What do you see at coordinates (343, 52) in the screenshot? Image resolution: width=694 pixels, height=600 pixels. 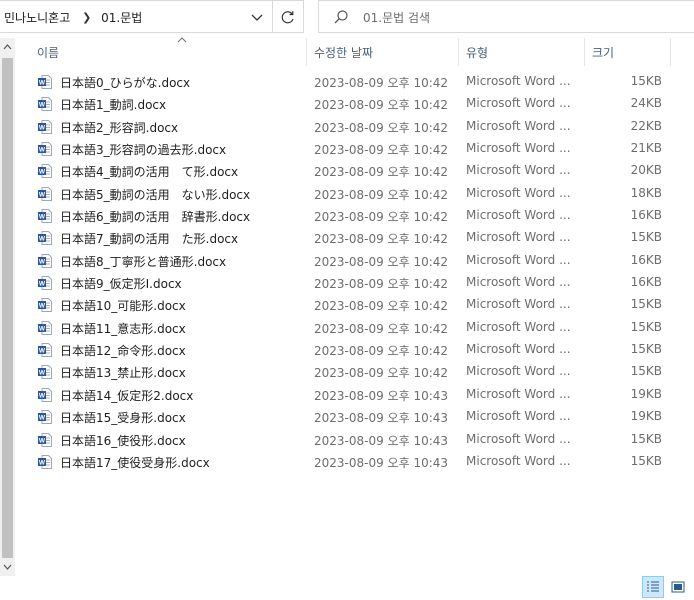 I see `column-header-date: 수정한 날짜` at bounding box center [343, 52].